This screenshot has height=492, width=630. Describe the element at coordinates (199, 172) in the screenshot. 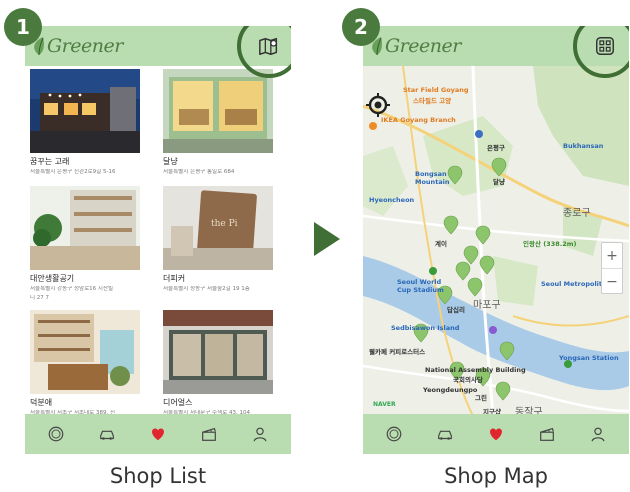

I see `shop-address: 서울특별시 은평구 통일로 684` at that location.